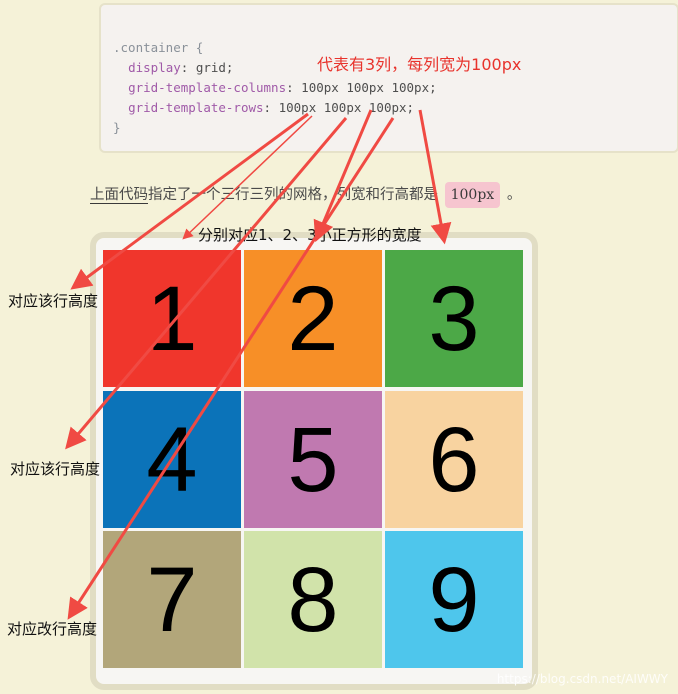  I want to click on code-line-display: display: grid;, so click(181, 67).